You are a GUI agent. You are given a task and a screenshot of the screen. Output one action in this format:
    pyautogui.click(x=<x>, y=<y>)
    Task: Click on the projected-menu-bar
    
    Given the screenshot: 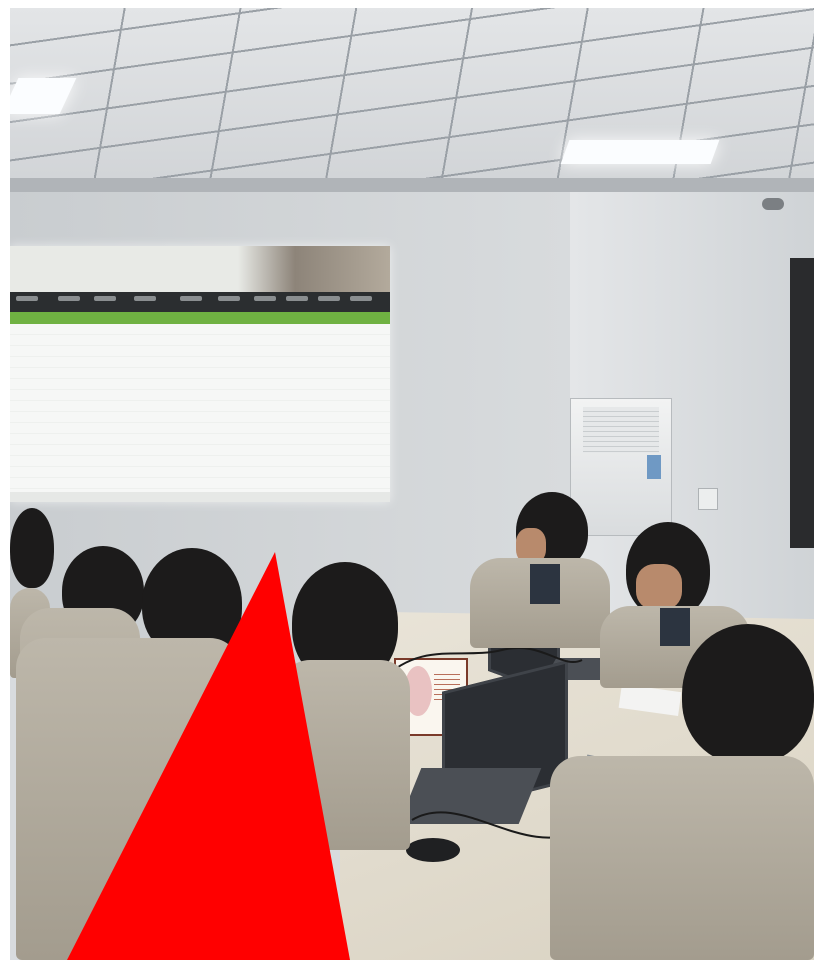 What is the action you would take?
    pyautogui.click(x=200, y=302)
    